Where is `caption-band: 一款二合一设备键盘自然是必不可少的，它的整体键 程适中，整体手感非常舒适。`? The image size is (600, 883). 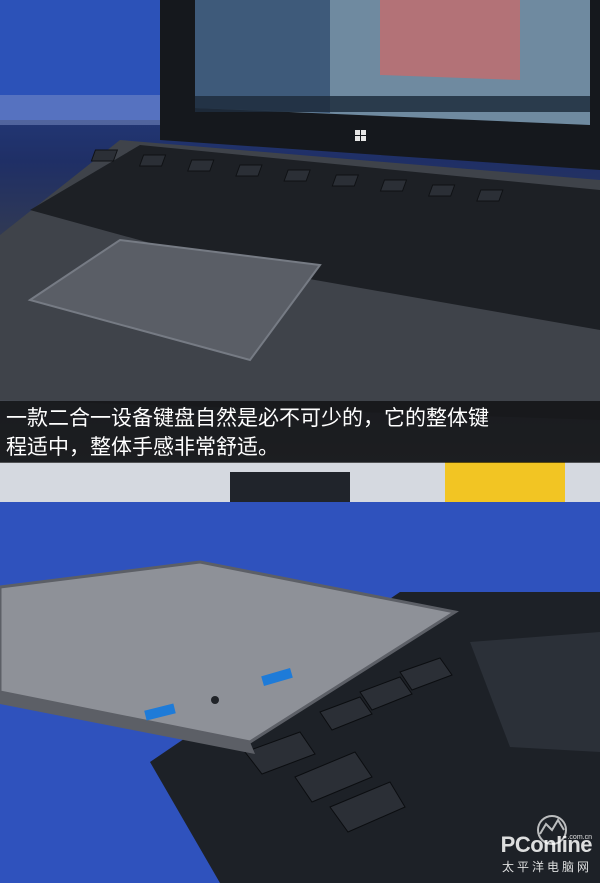
caption-band: 一款二合一设备键盘自然是必不可少的，它的整体键 程适中，整体手感非常舒适。 is located at coordinates (300, 432).